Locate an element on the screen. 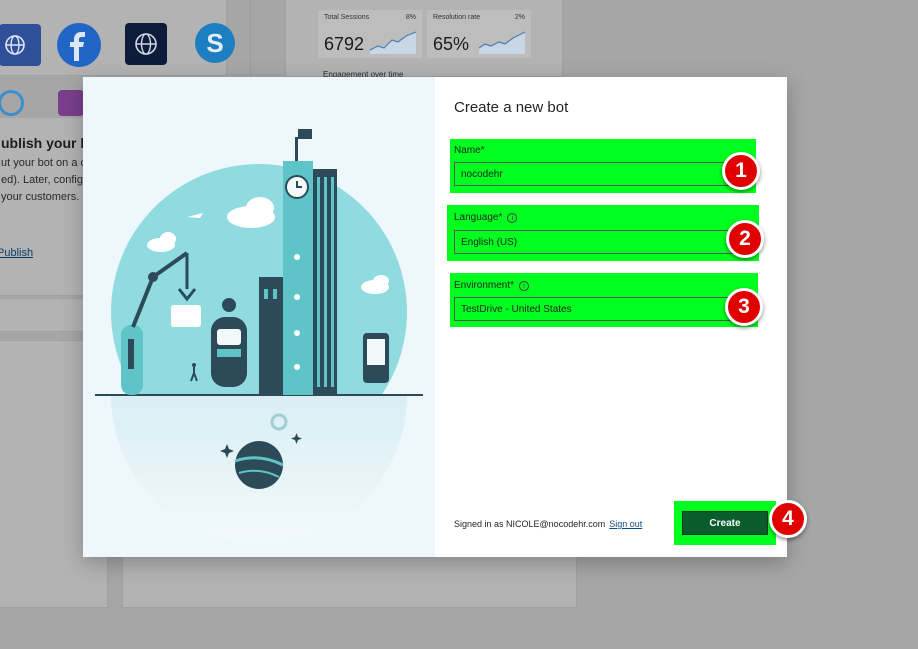  web-globe-icon is located at coordinates (20, 45).